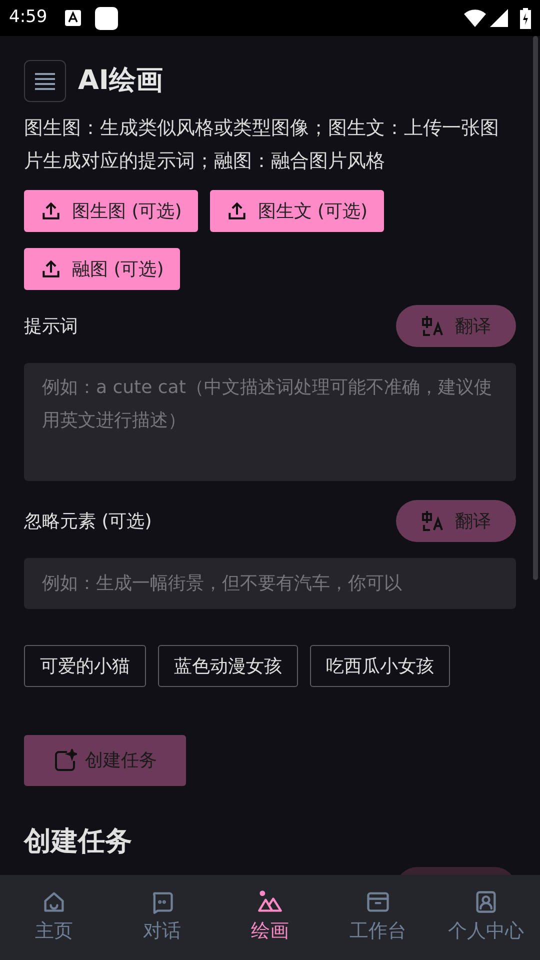  Describe the element at coordinates (228, 666) in the screenshot. I see `preset-chip: 蓝色动漫女孩` at that location.